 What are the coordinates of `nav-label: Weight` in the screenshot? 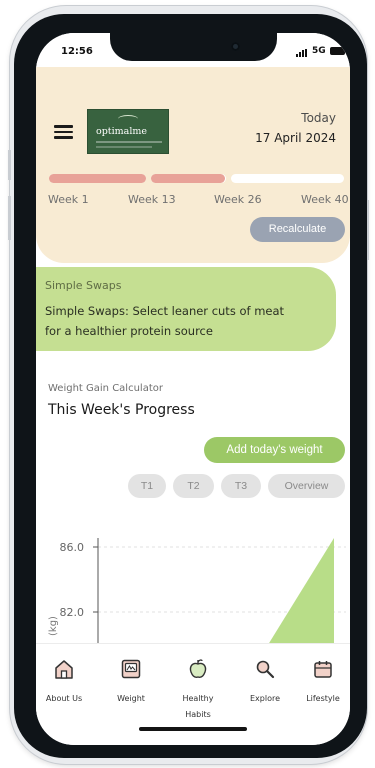 It's located at (131, 698).